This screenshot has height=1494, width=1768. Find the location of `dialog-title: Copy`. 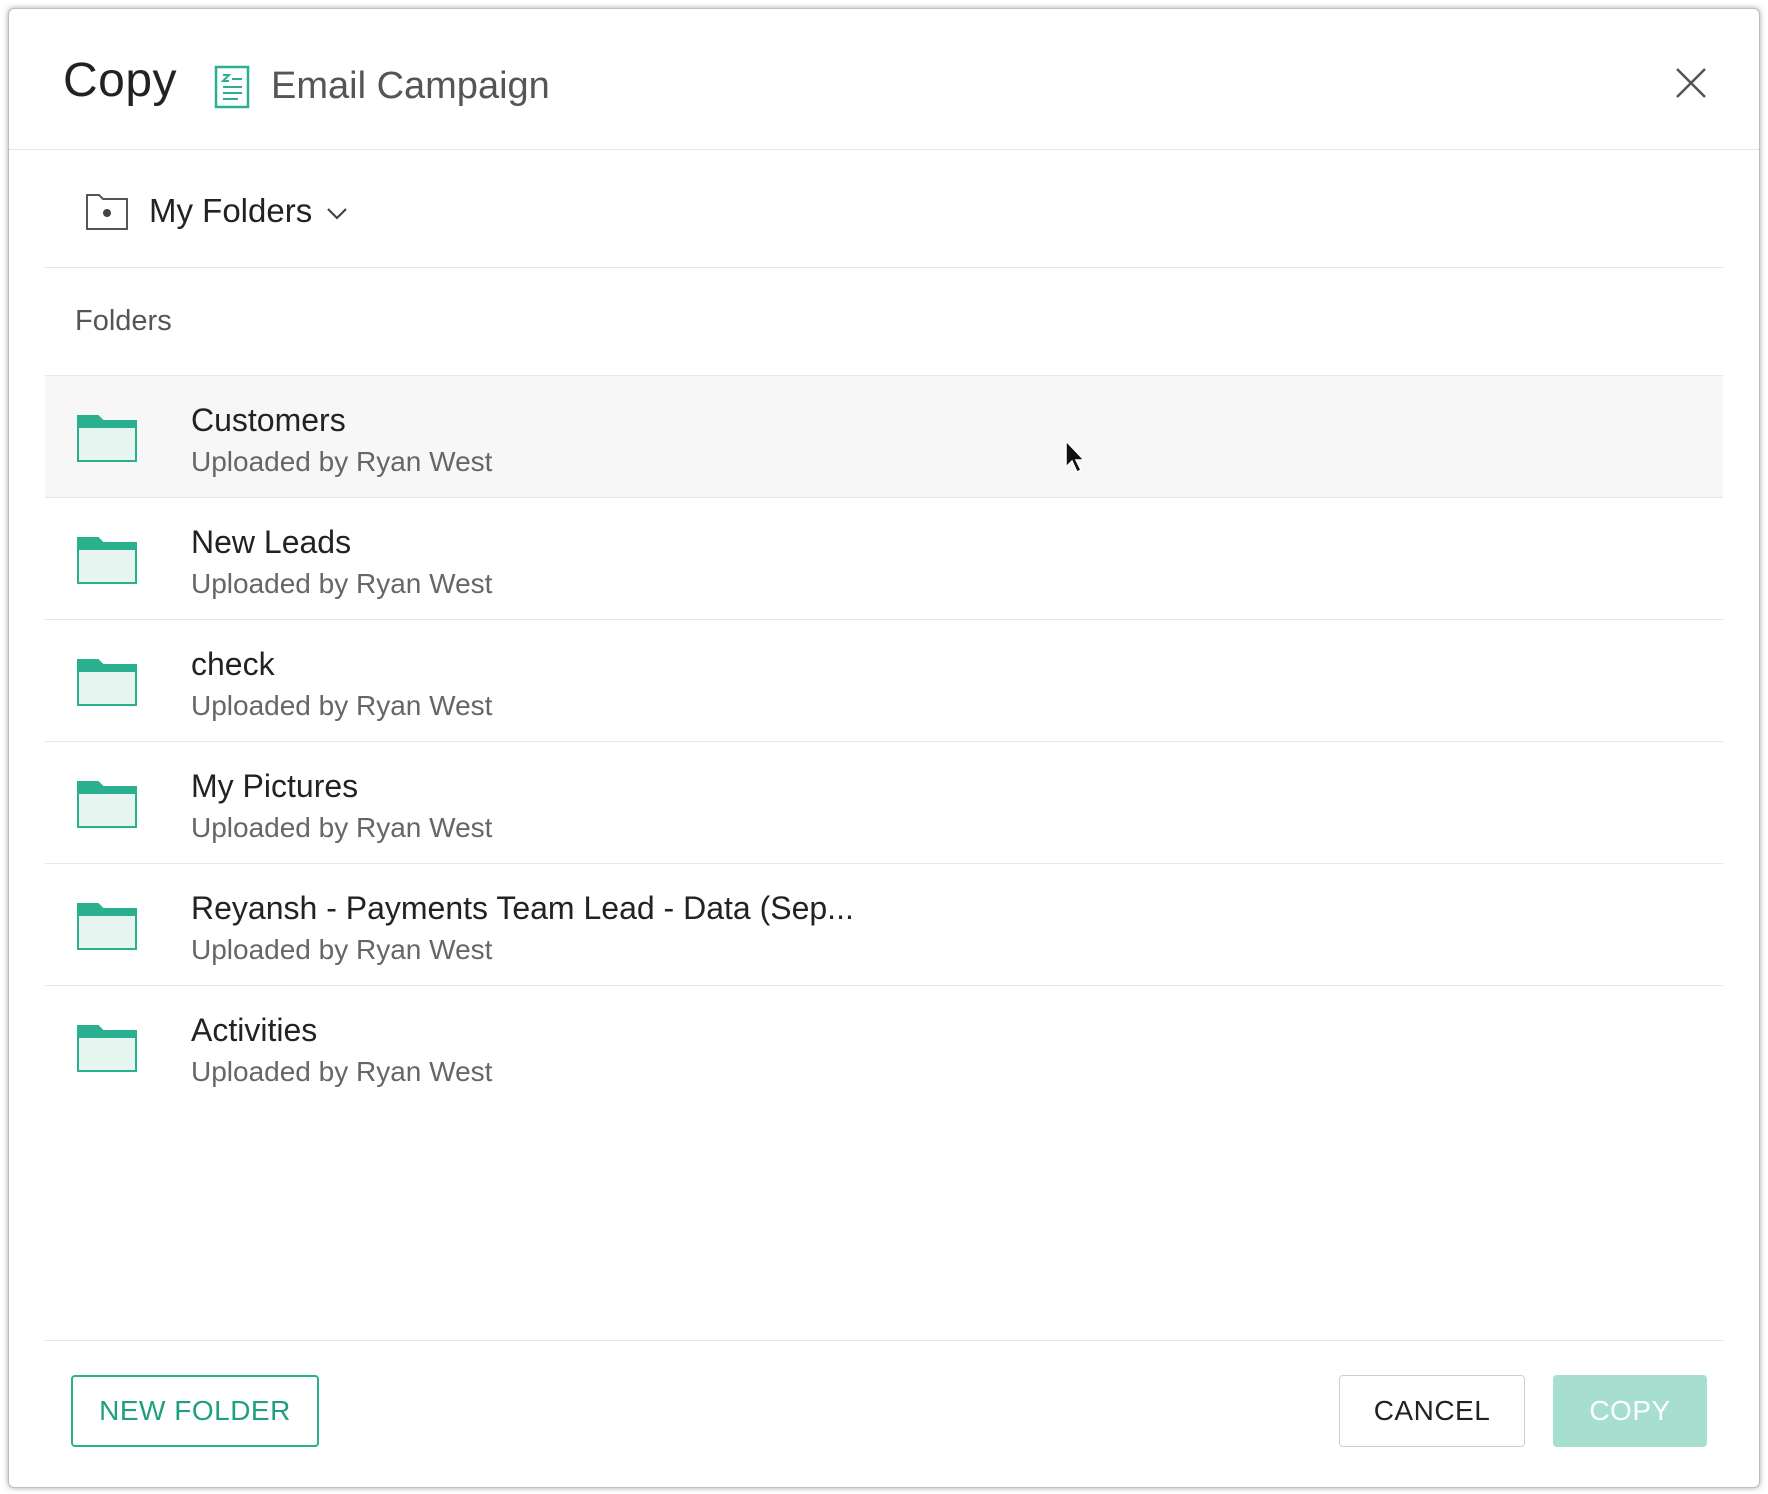

dialog-title: Copy is located at coordinates (120, 80).